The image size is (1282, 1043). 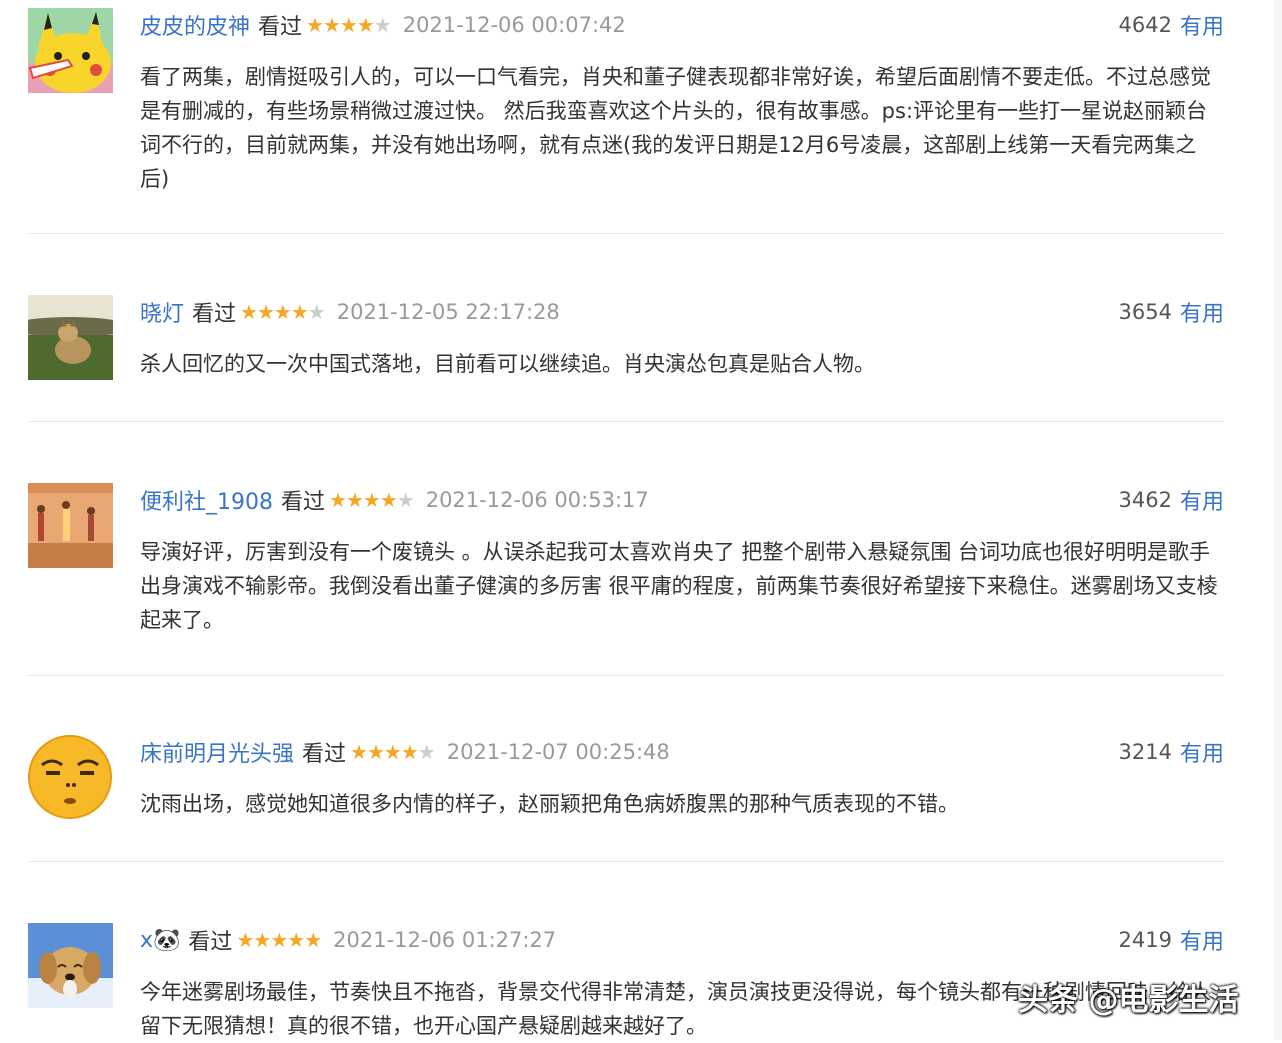 What do you see at coordinates (682, 312) in the screenshot?
I see `review-header: 晓灯 看过 ★ ★ ★ ★ ★ 2021-12-05 22:17:28 3654 有用` at bounding box center [682, 312].